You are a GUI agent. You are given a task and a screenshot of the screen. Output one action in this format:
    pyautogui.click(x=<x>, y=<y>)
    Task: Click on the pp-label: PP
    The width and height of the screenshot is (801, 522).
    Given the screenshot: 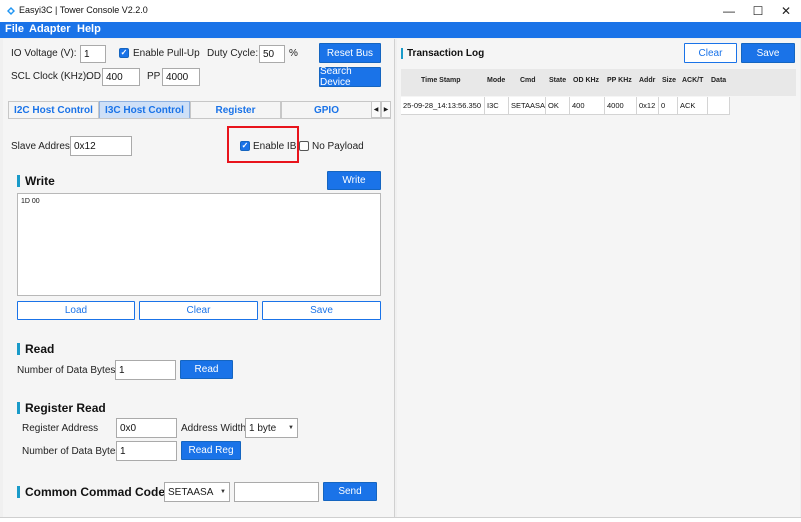 What is the action you would take?
    pyautogui.click(x=154, y=76)
    